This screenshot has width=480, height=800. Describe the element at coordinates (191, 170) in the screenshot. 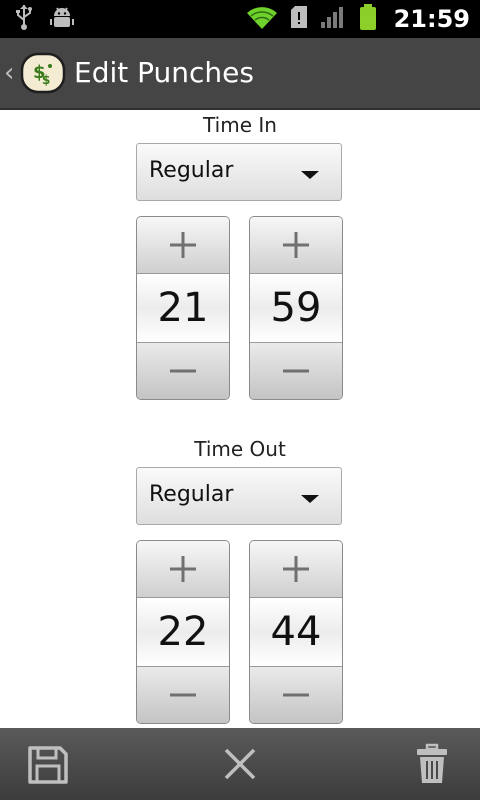

I see `time-in-type-value: Regular` at that location.